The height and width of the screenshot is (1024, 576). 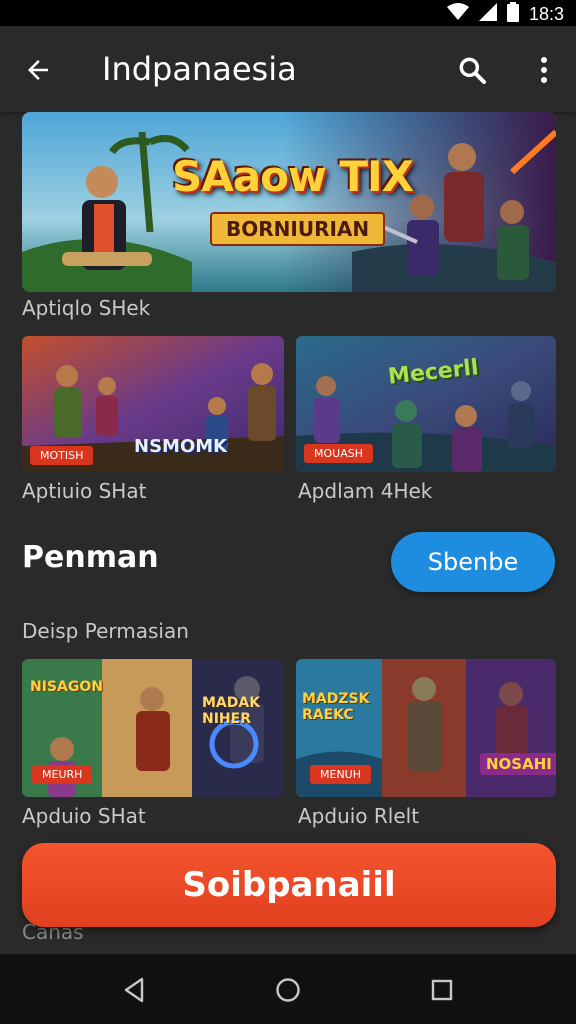 What do you see at coordinates (359, 816) in the screenshot?
I see `game-card-caption: Apduio Rlelt` at bounding box center [359, 816].